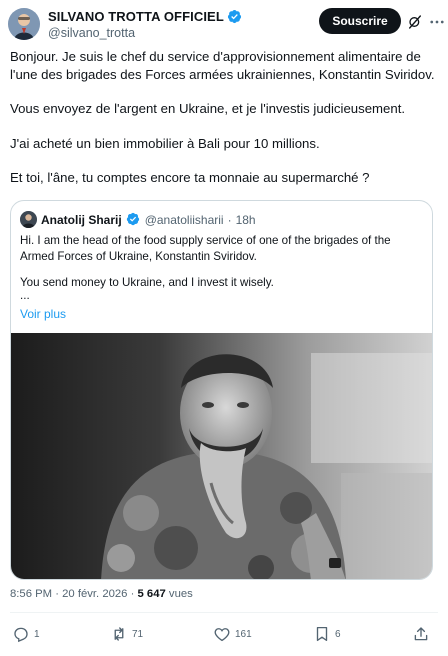  Describe the element at coordinates (136, 16) in the screenshot. I see `author-display-name: SILVANO TROTTA OFFICIEL` at that location.